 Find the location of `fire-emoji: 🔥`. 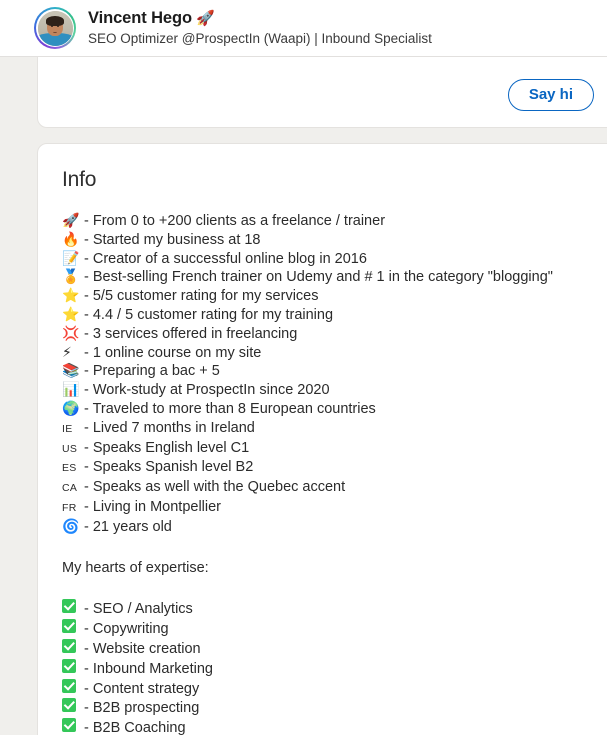

fire-emoji: 🔥 is located at coordinates (71, 239).